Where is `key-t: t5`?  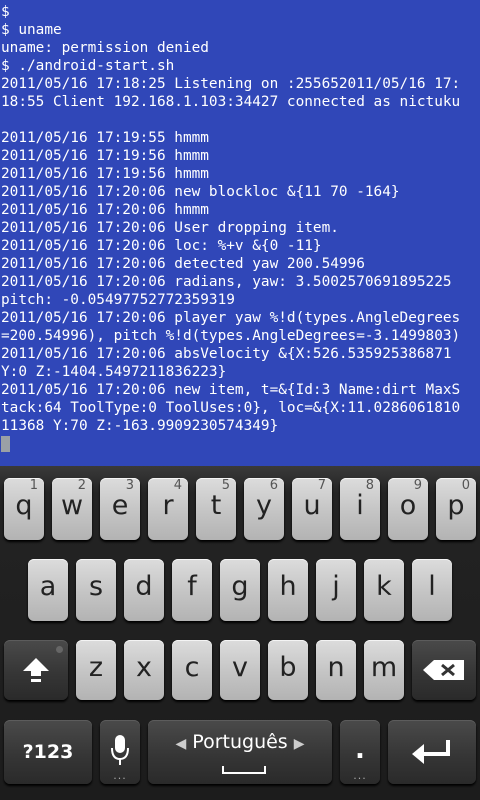 key-t: t5 is located at coordinates (216, 509).